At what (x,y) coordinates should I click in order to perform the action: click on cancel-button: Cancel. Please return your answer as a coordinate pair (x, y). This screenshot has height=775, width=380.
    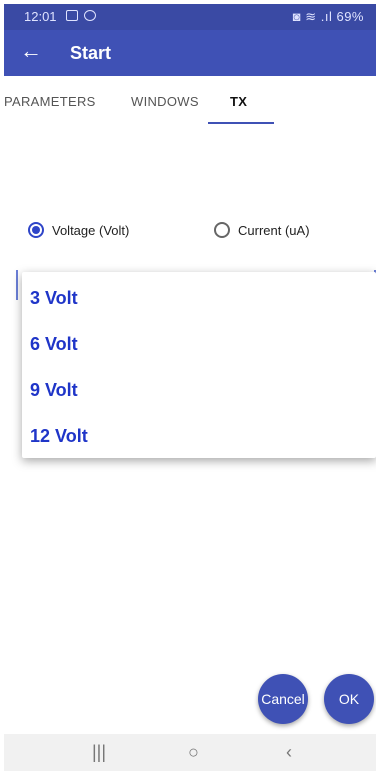
    Looking at the image, I should click on (283, 699).